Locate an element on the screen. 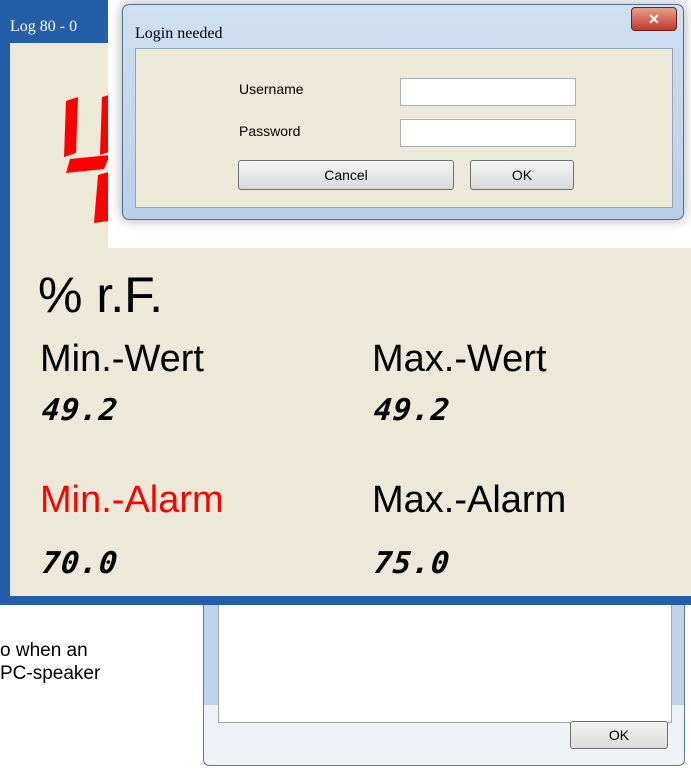 The height and width of the screenshot is (771, 691). password-label: Password is located at coordinates (270, 131).